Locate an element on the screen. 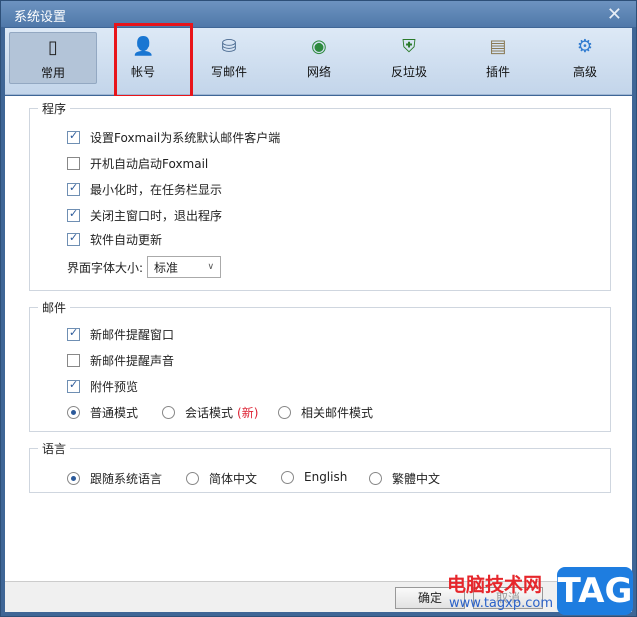  watermark-logo: TAG is located at coordinates (595, 591).